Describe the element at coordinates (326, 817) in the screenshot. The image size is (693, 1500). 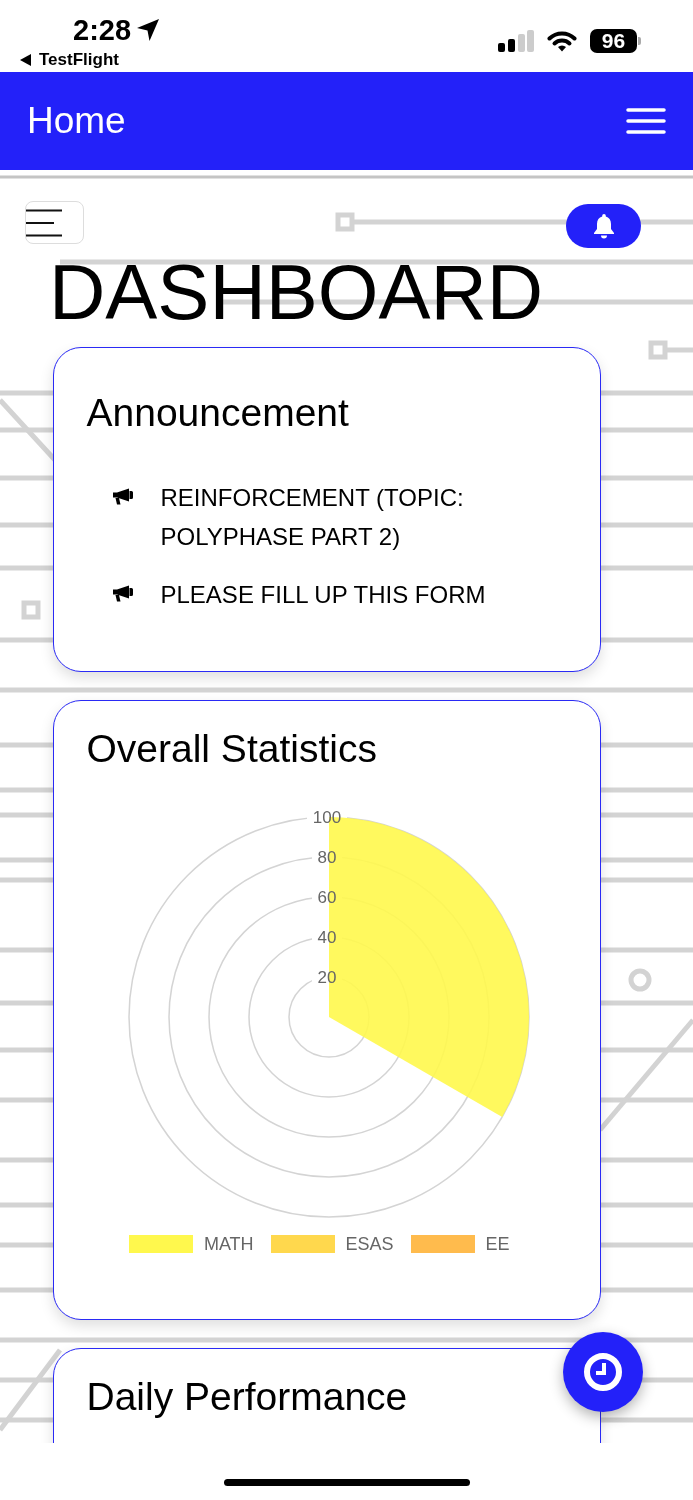
I see `axis-tick-label: 100` at that location.